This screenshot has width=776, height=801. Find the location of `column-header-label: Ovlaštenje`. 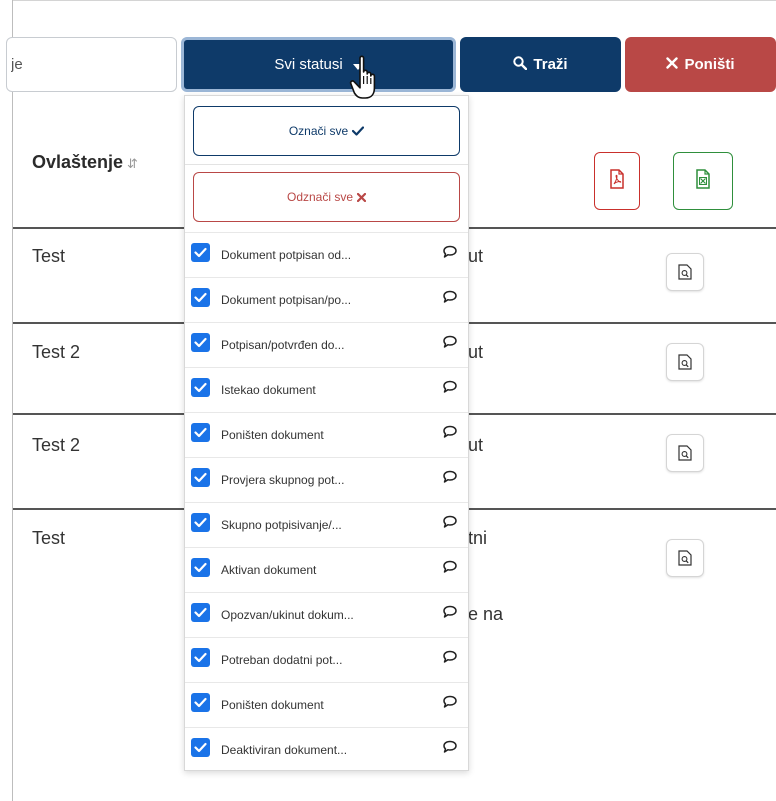

column-header-label: Ovlaštenje is located at coordinates (78, 162).